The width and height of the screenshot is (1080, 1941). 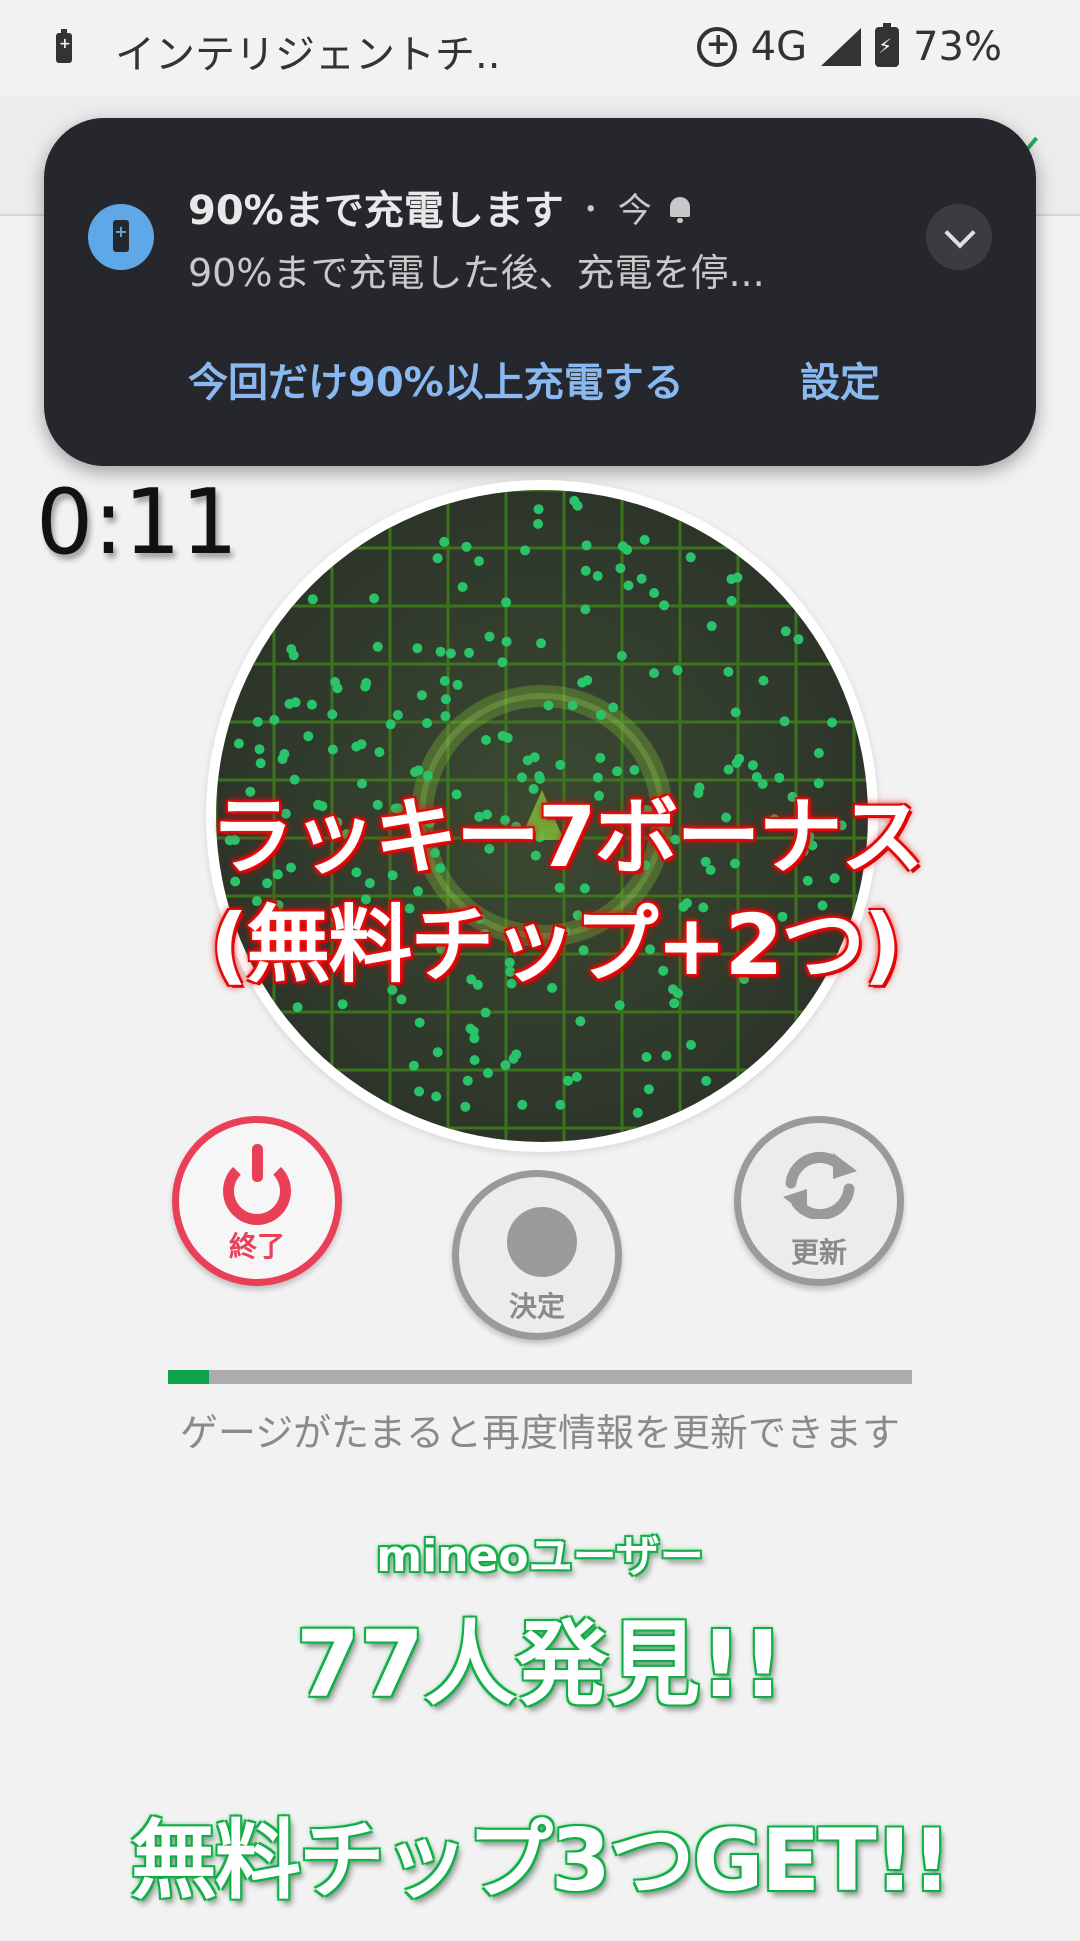 What do you see at coordinates (679, 210) in the screenshot?
I see `bell-icon` at bounding box center [679, 210].